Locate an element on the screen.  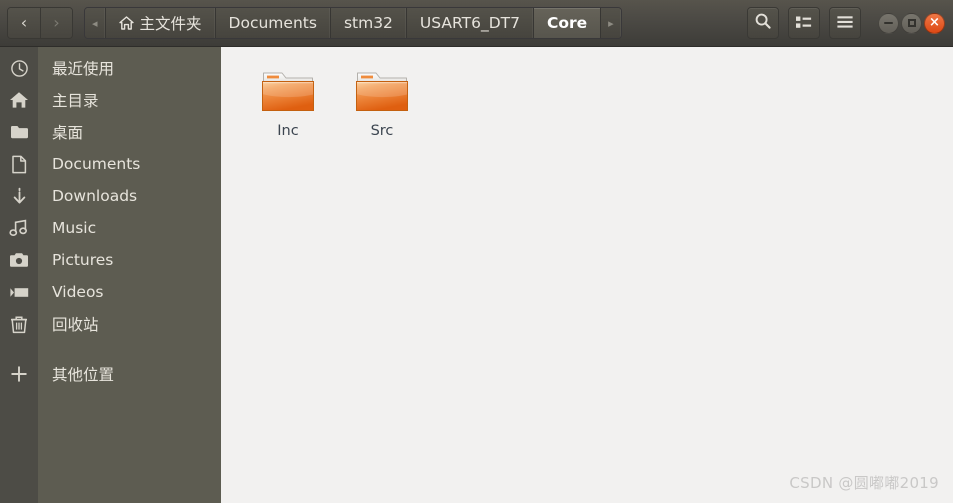
breadcrumb-item-label: 主文件夹 is located at coordinates (170, 24).